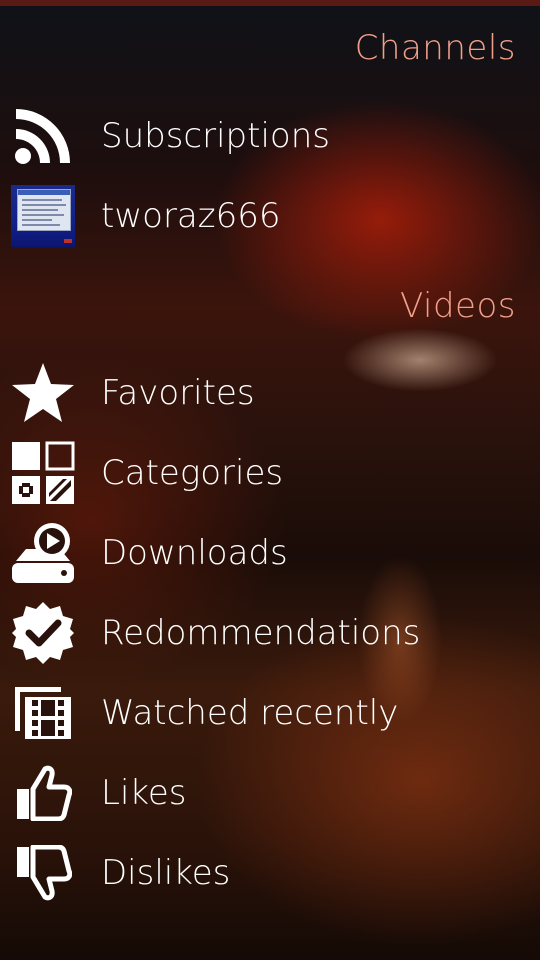  What do you see at coordinates (43, 393) in the screenshot?
I see `star-icon` at bounding box center [43, 393].